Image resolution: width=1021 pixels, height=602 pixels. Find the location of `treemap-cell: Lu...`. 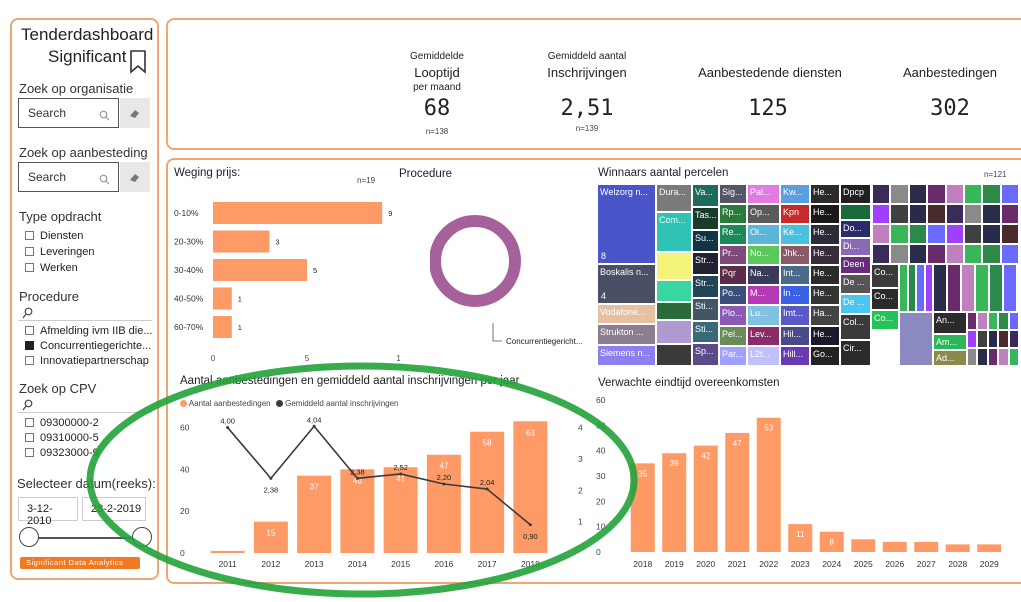

treemap-cell: Lu... is located at coordinates (763, 315).